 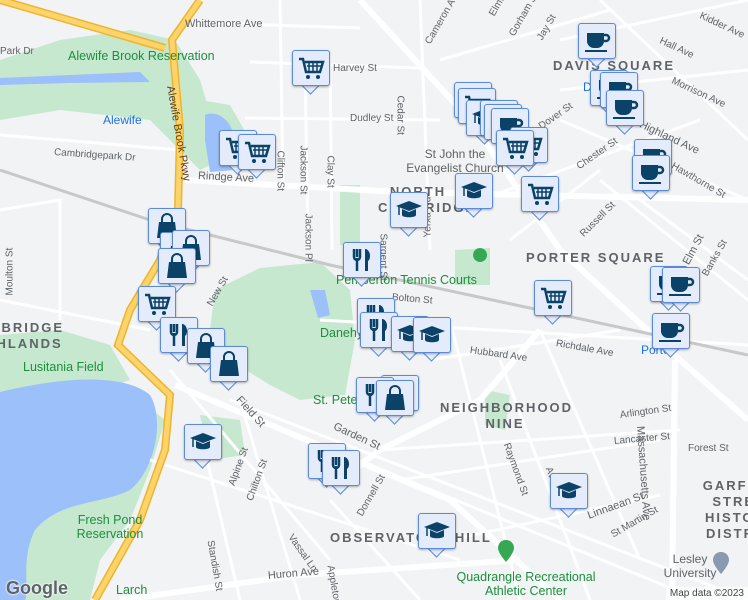 I want to click on google-logo: Google, so click(x=37, y=588).